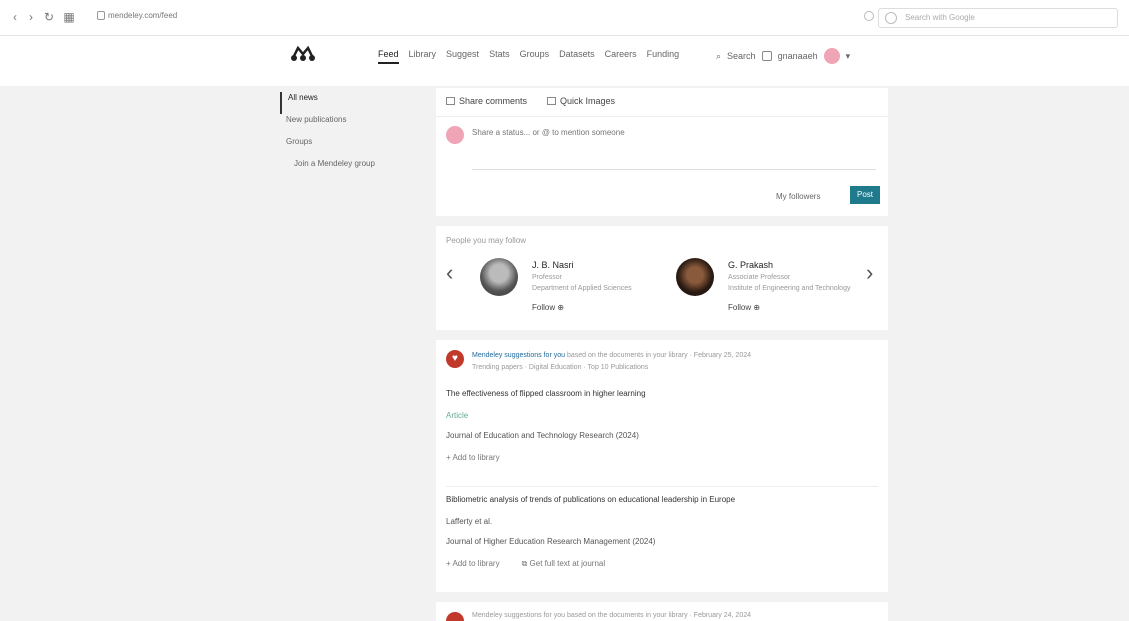 Image resolution: width=1129 pixels, height=621 pixels. What do you see at coordinates (621, 56) in the screenshot?
I see `nav-careers: Careers` at bounding box center [621, 56].